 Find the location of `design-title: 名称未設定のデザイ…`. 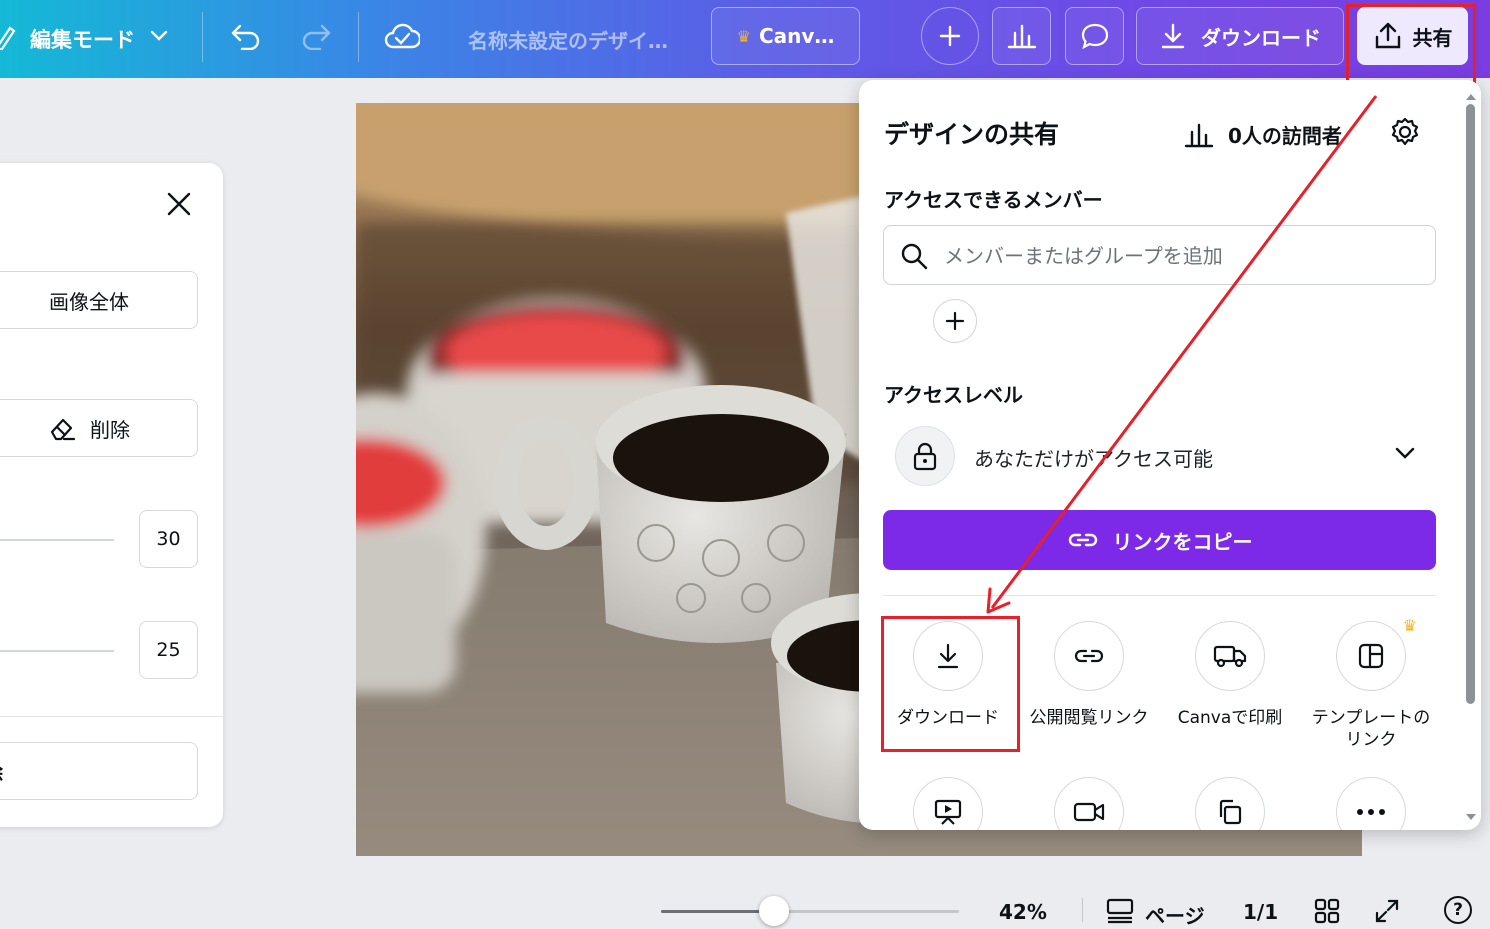

design-title: 名称未設定のデザイ… is located at coordinates (568, 39).